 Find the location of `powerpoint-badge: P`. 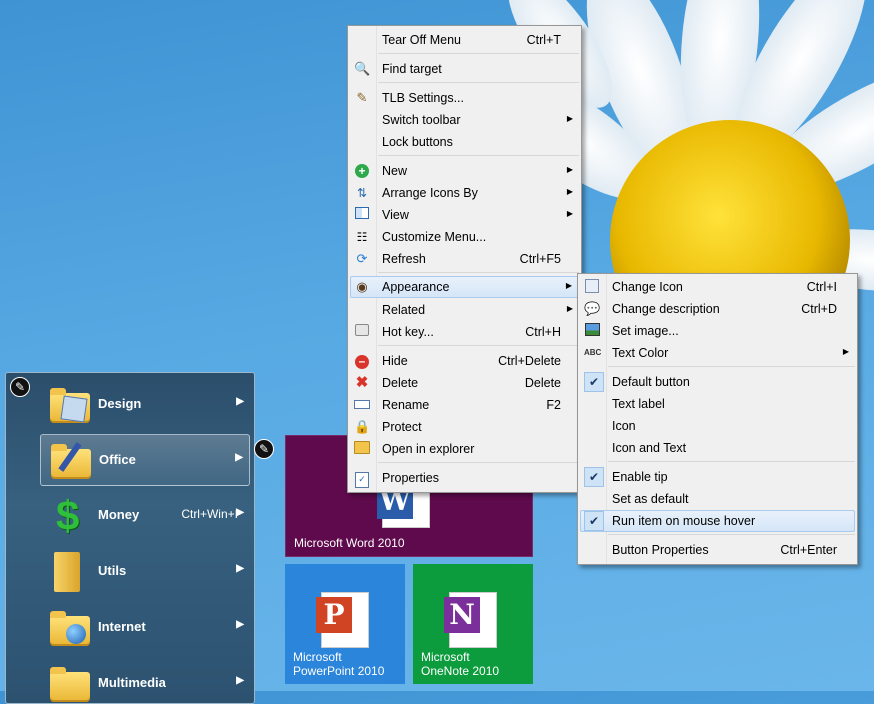

powerpoint-badge: P is located at coordinates (334, 615).